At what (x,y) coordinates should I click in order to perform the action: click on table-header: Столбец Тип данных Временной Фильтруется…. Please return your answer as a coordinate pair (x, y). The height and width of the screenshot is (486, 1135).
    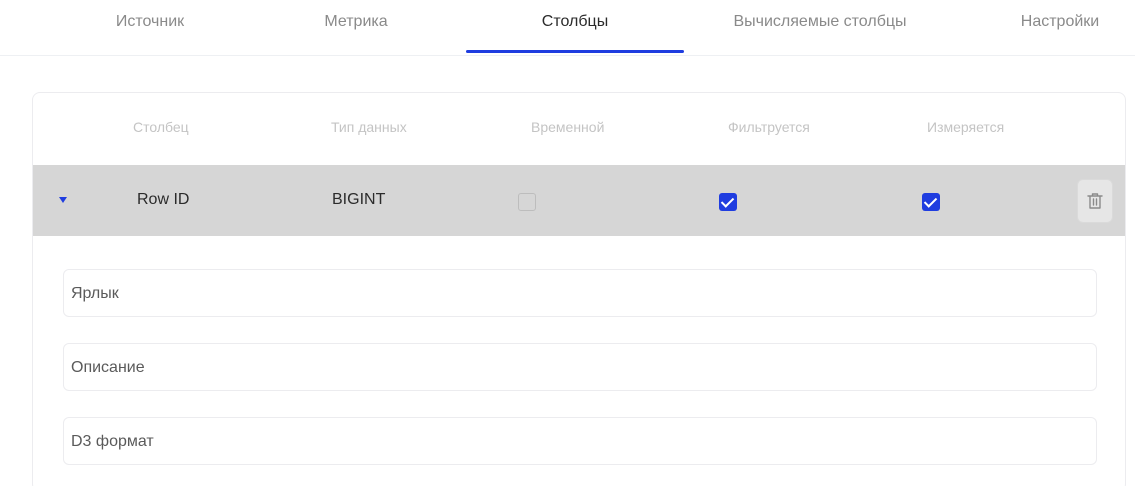
    Looking at the image, I should click on (579, 129).